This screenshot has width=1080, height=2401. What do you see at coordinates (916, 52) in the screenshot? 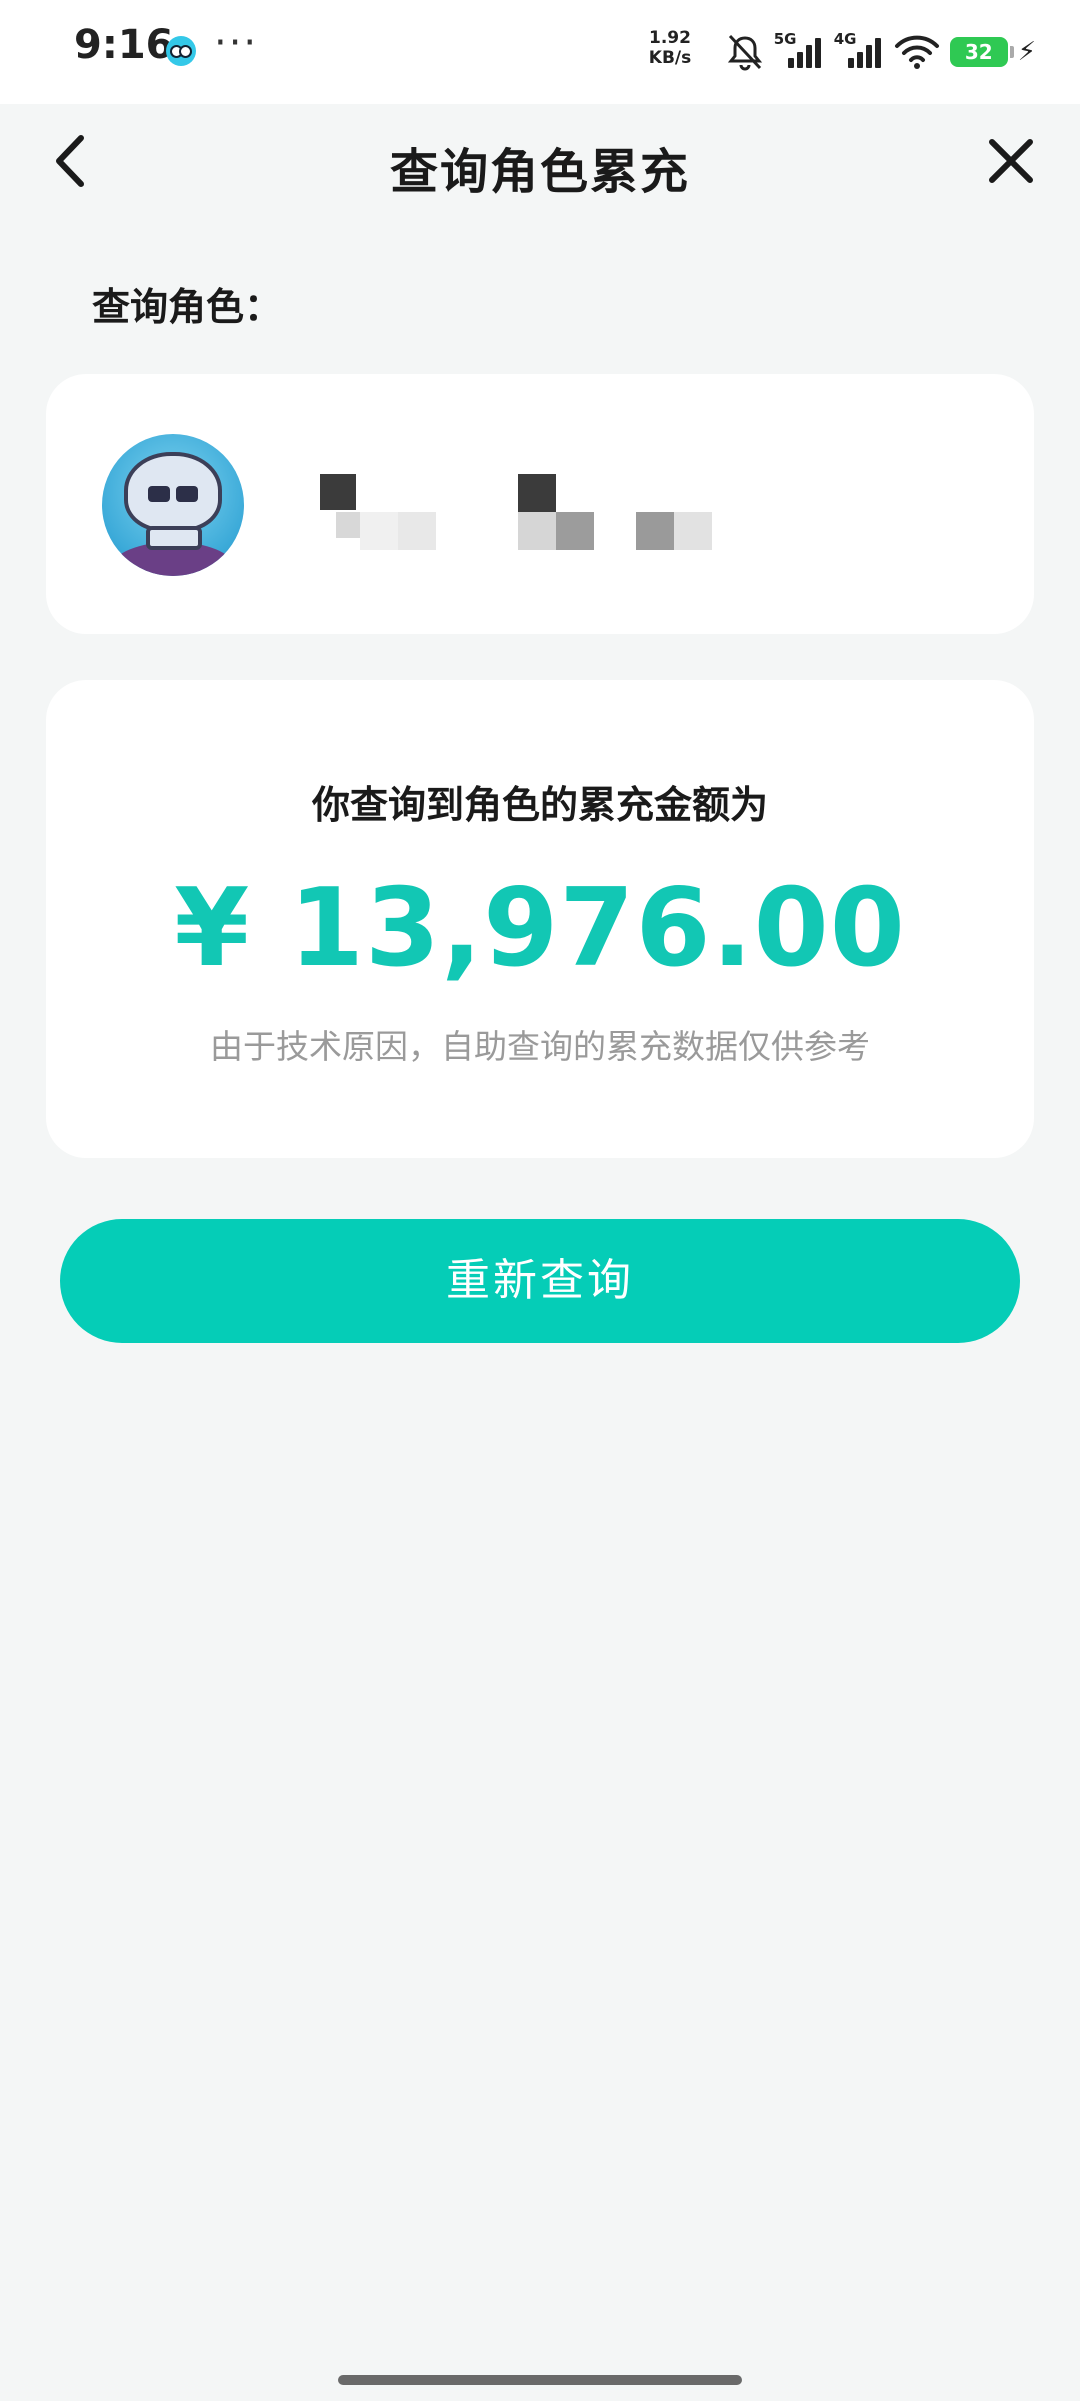
I see `wifi-icon` at bounding box center [916, 52].